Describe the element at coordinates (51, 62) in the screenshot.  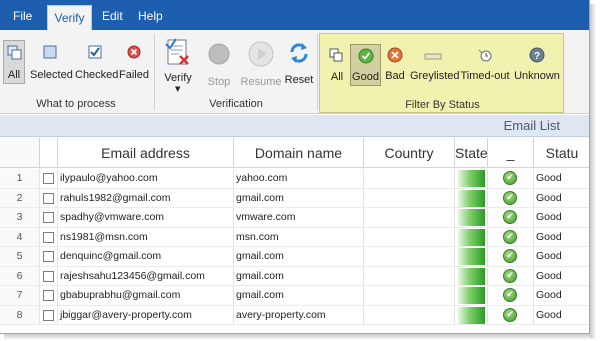
I see `process-selected-button: Selected` at that location.